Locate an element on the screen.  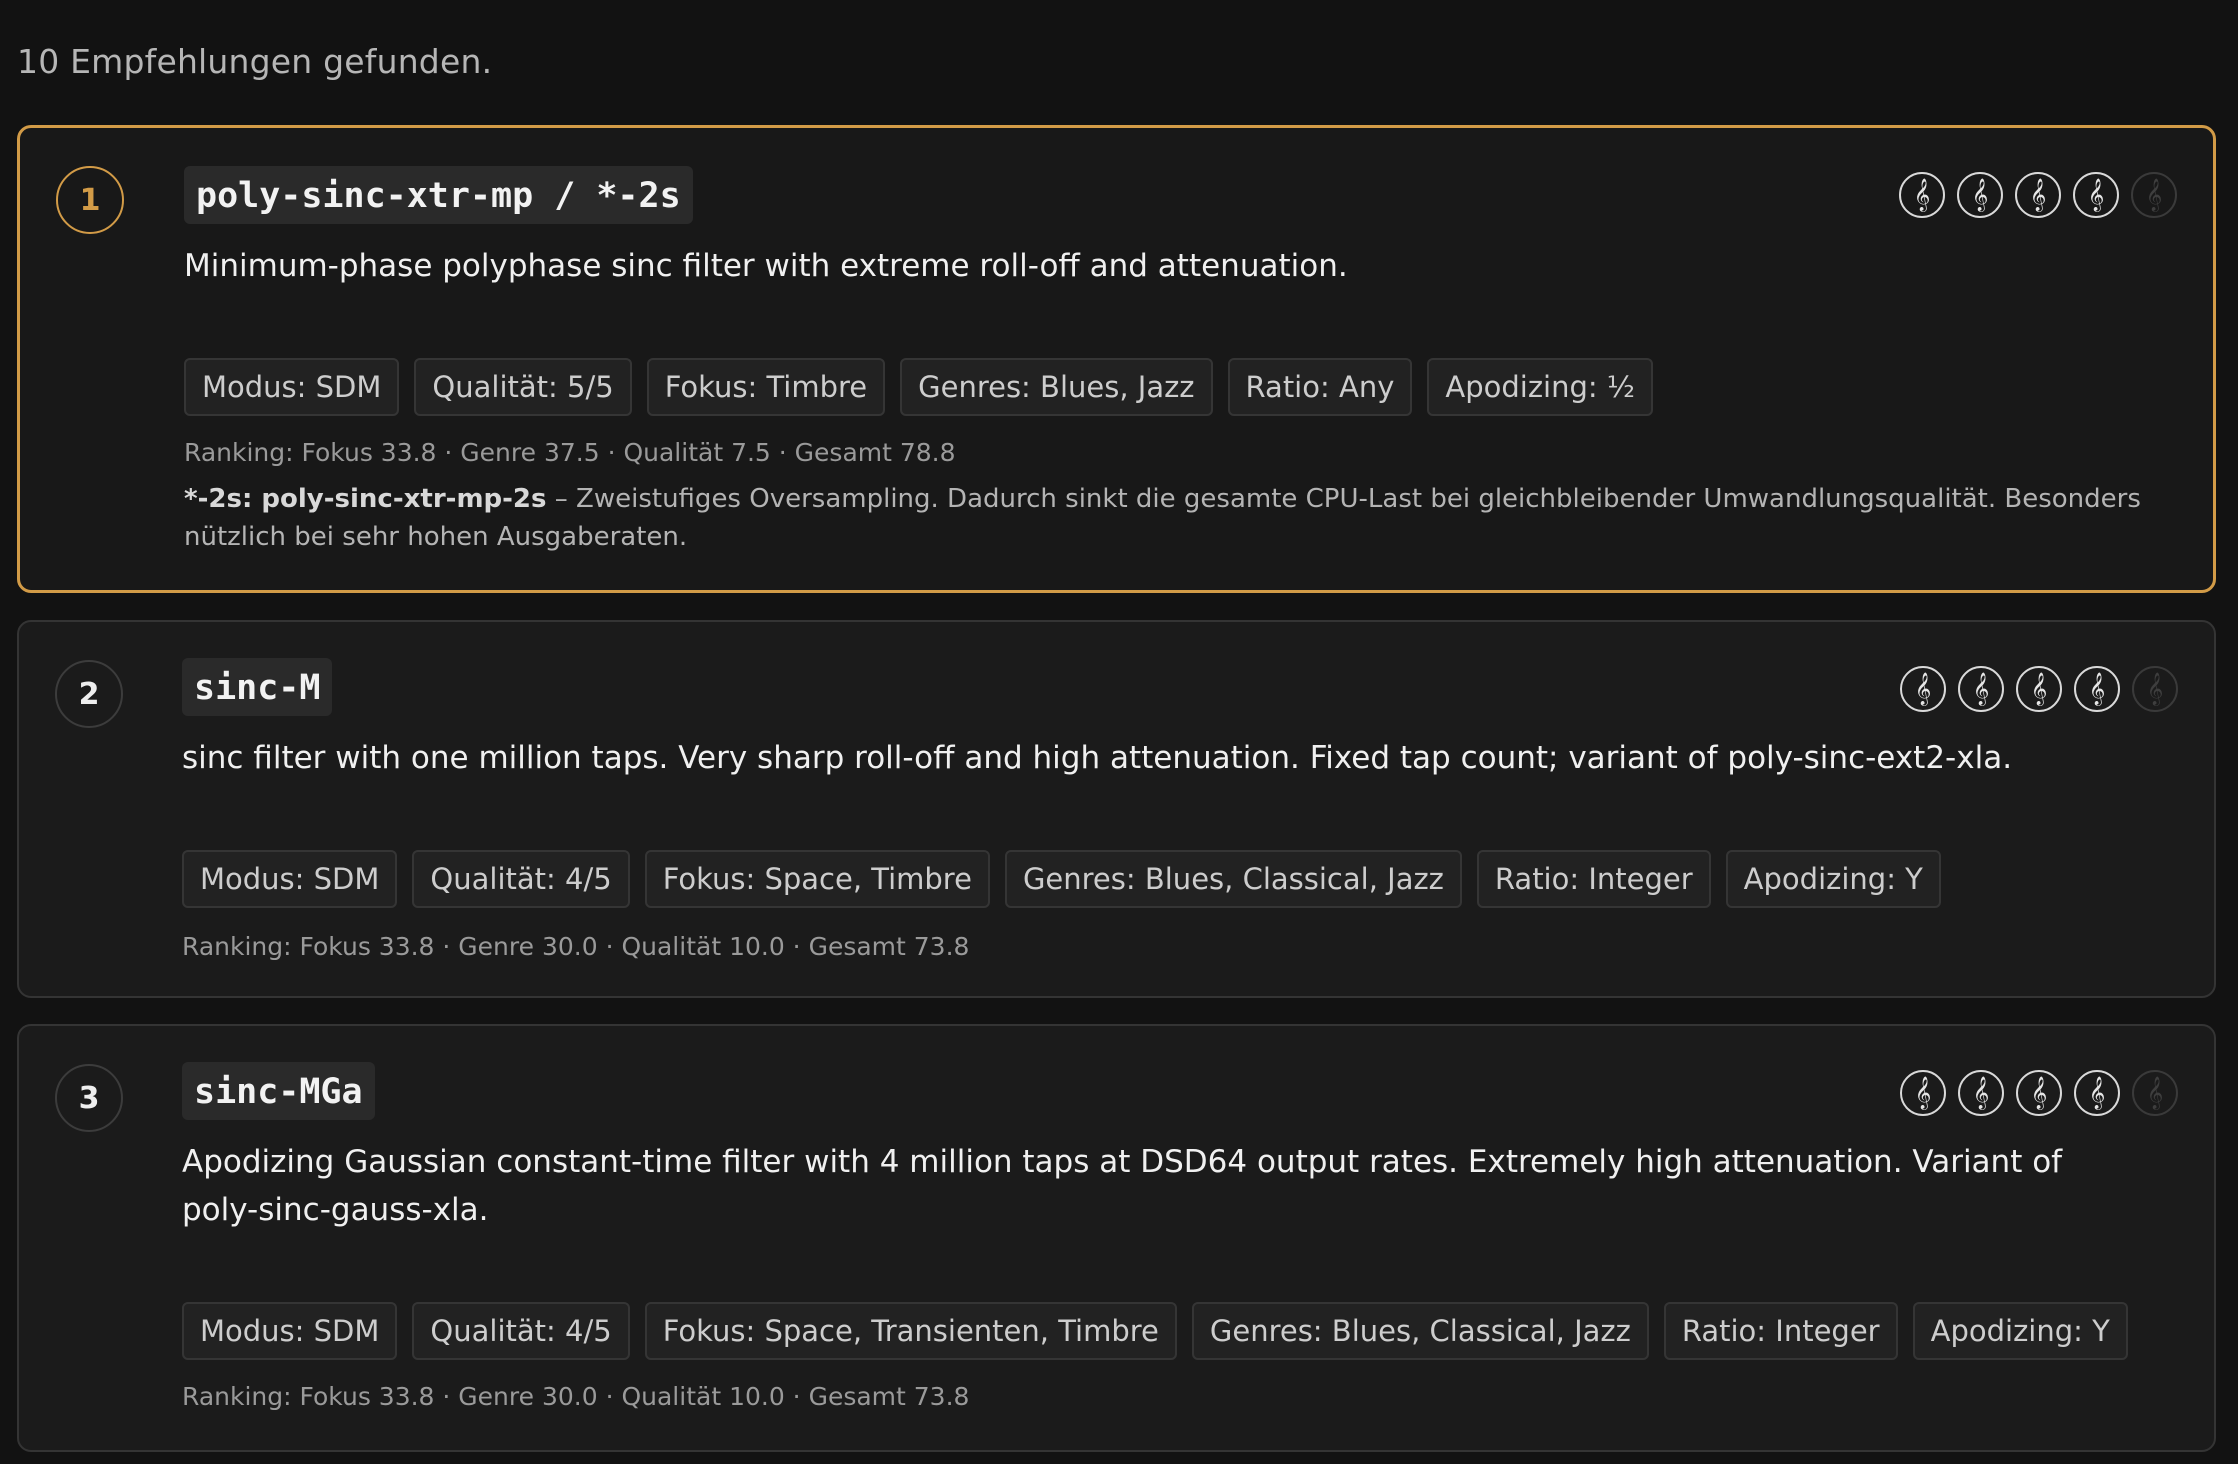
tag-chip: Qualität: 5/5 is located at coordinates (523, 387).